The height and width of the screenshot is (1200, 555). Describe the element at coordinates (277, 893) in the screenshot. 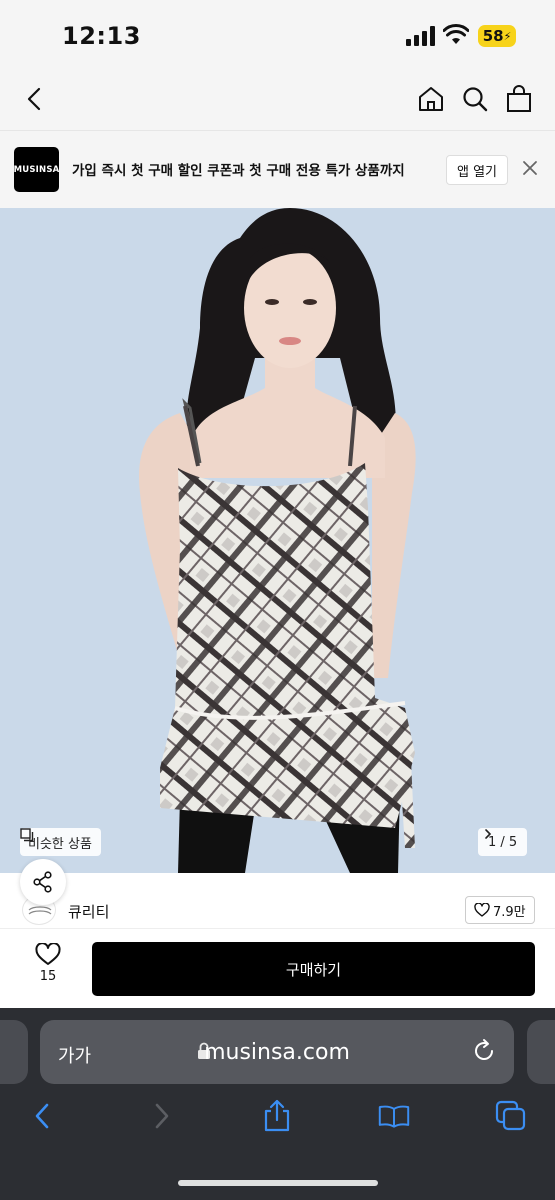

I see `brand-row: 큐리티 7.9만` at that location.